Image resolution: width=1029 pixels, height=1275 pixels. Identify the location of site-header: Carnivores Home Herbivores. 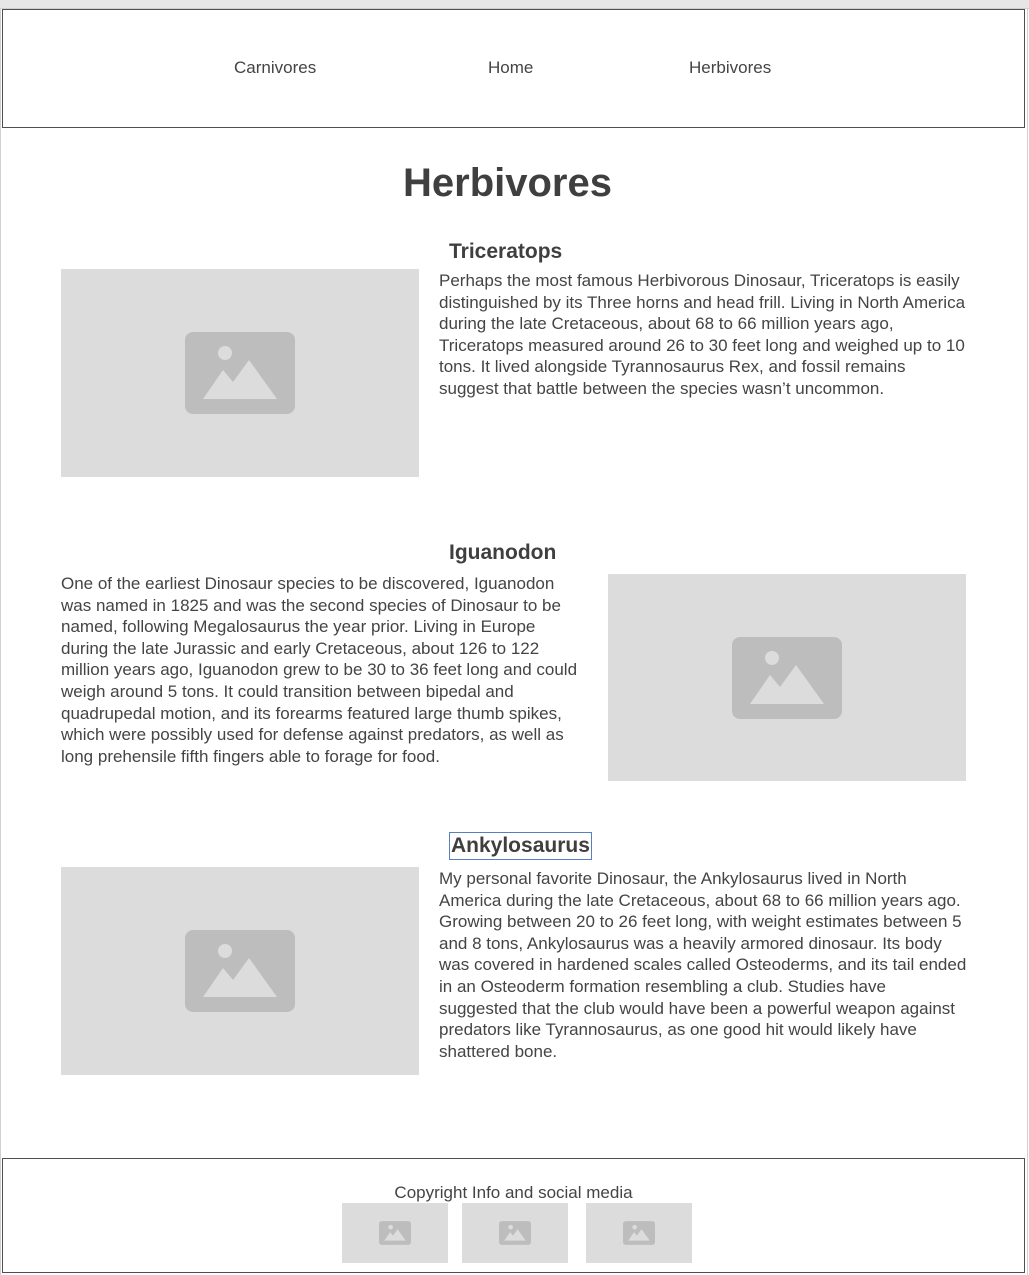
(513, 68).